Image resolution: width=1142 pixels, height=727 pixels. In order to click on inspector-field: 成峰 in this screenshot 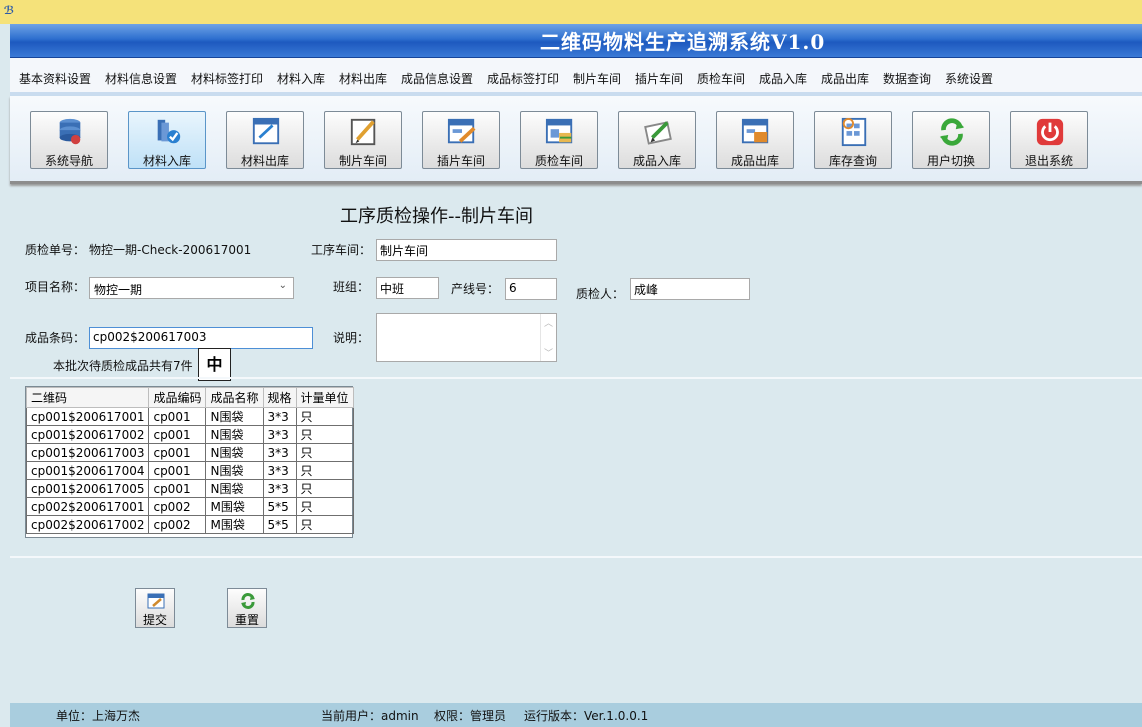, I will do `click(690, 289)`.